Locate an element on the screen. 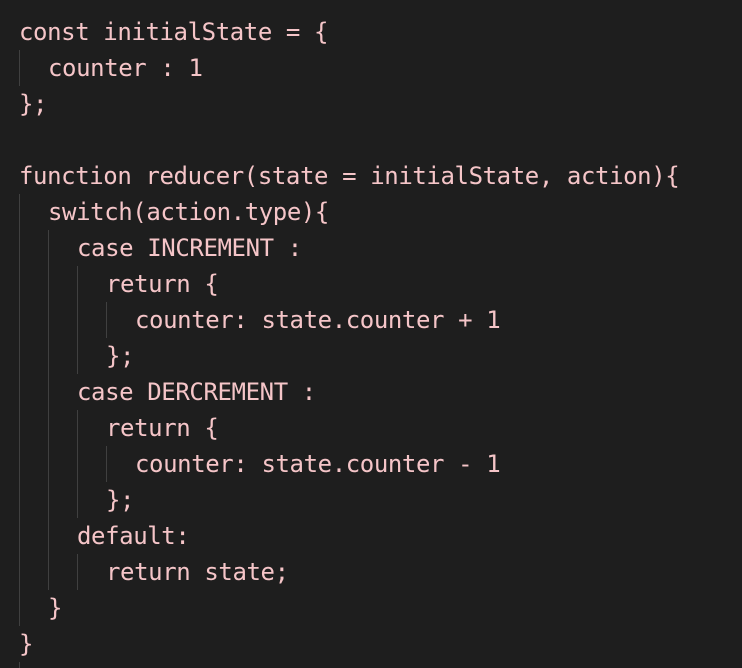  code-line-text: return state; is located at coordinates (197, 572).